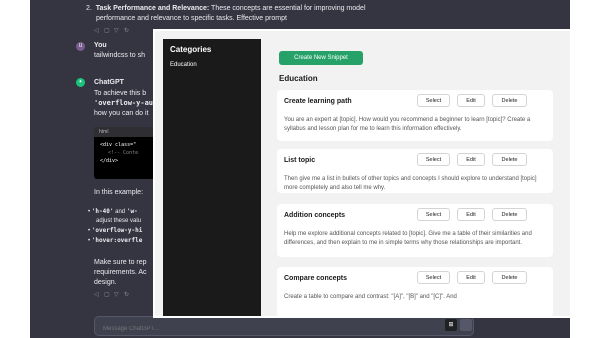 The height and width of the screenshot is (338, 600). Describe the element at coordinates (212, 61) in the screenshot. I see `sidebar-item-education: Education` at that location.